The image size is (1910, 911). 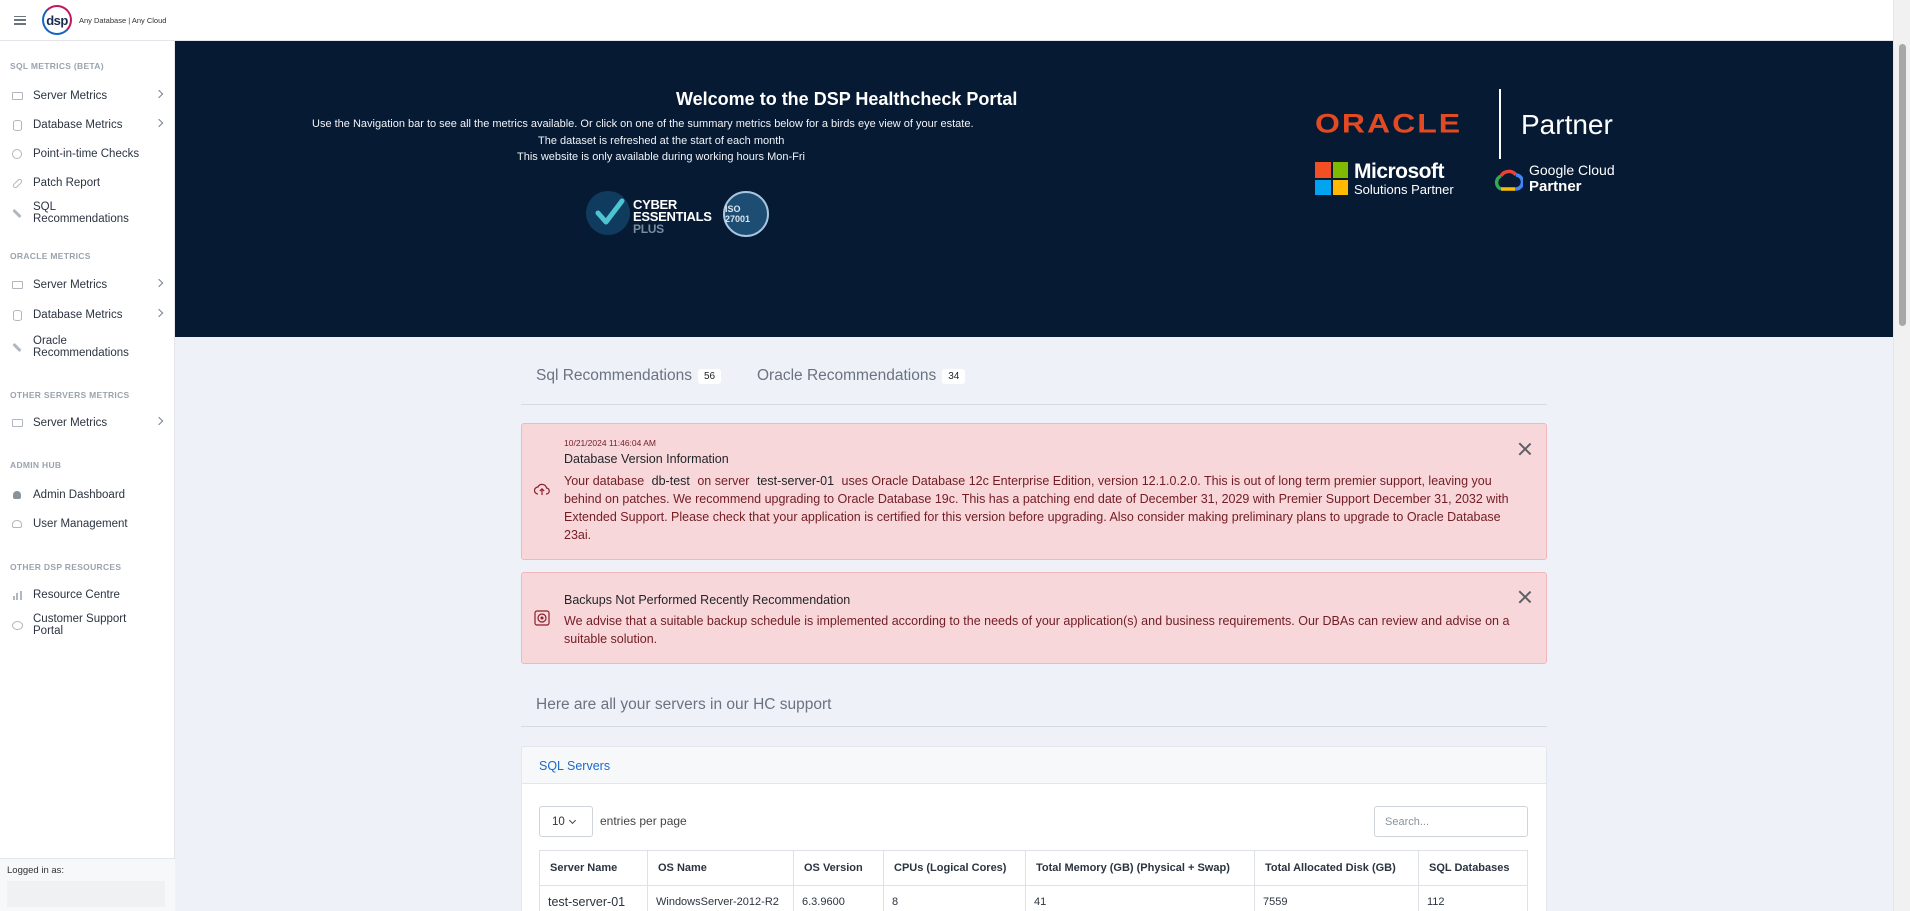 I want to click on sidebar-item-patch-report: Patch Report, so click(x=87, y=183).